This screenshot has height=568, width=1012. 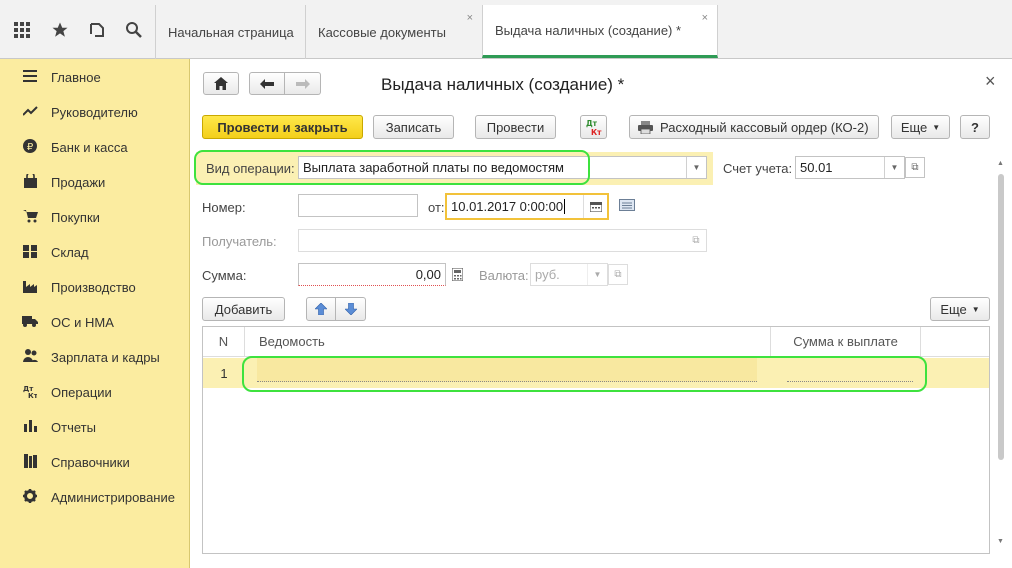 I want to click on house-icon, so click(x=221, y=83).